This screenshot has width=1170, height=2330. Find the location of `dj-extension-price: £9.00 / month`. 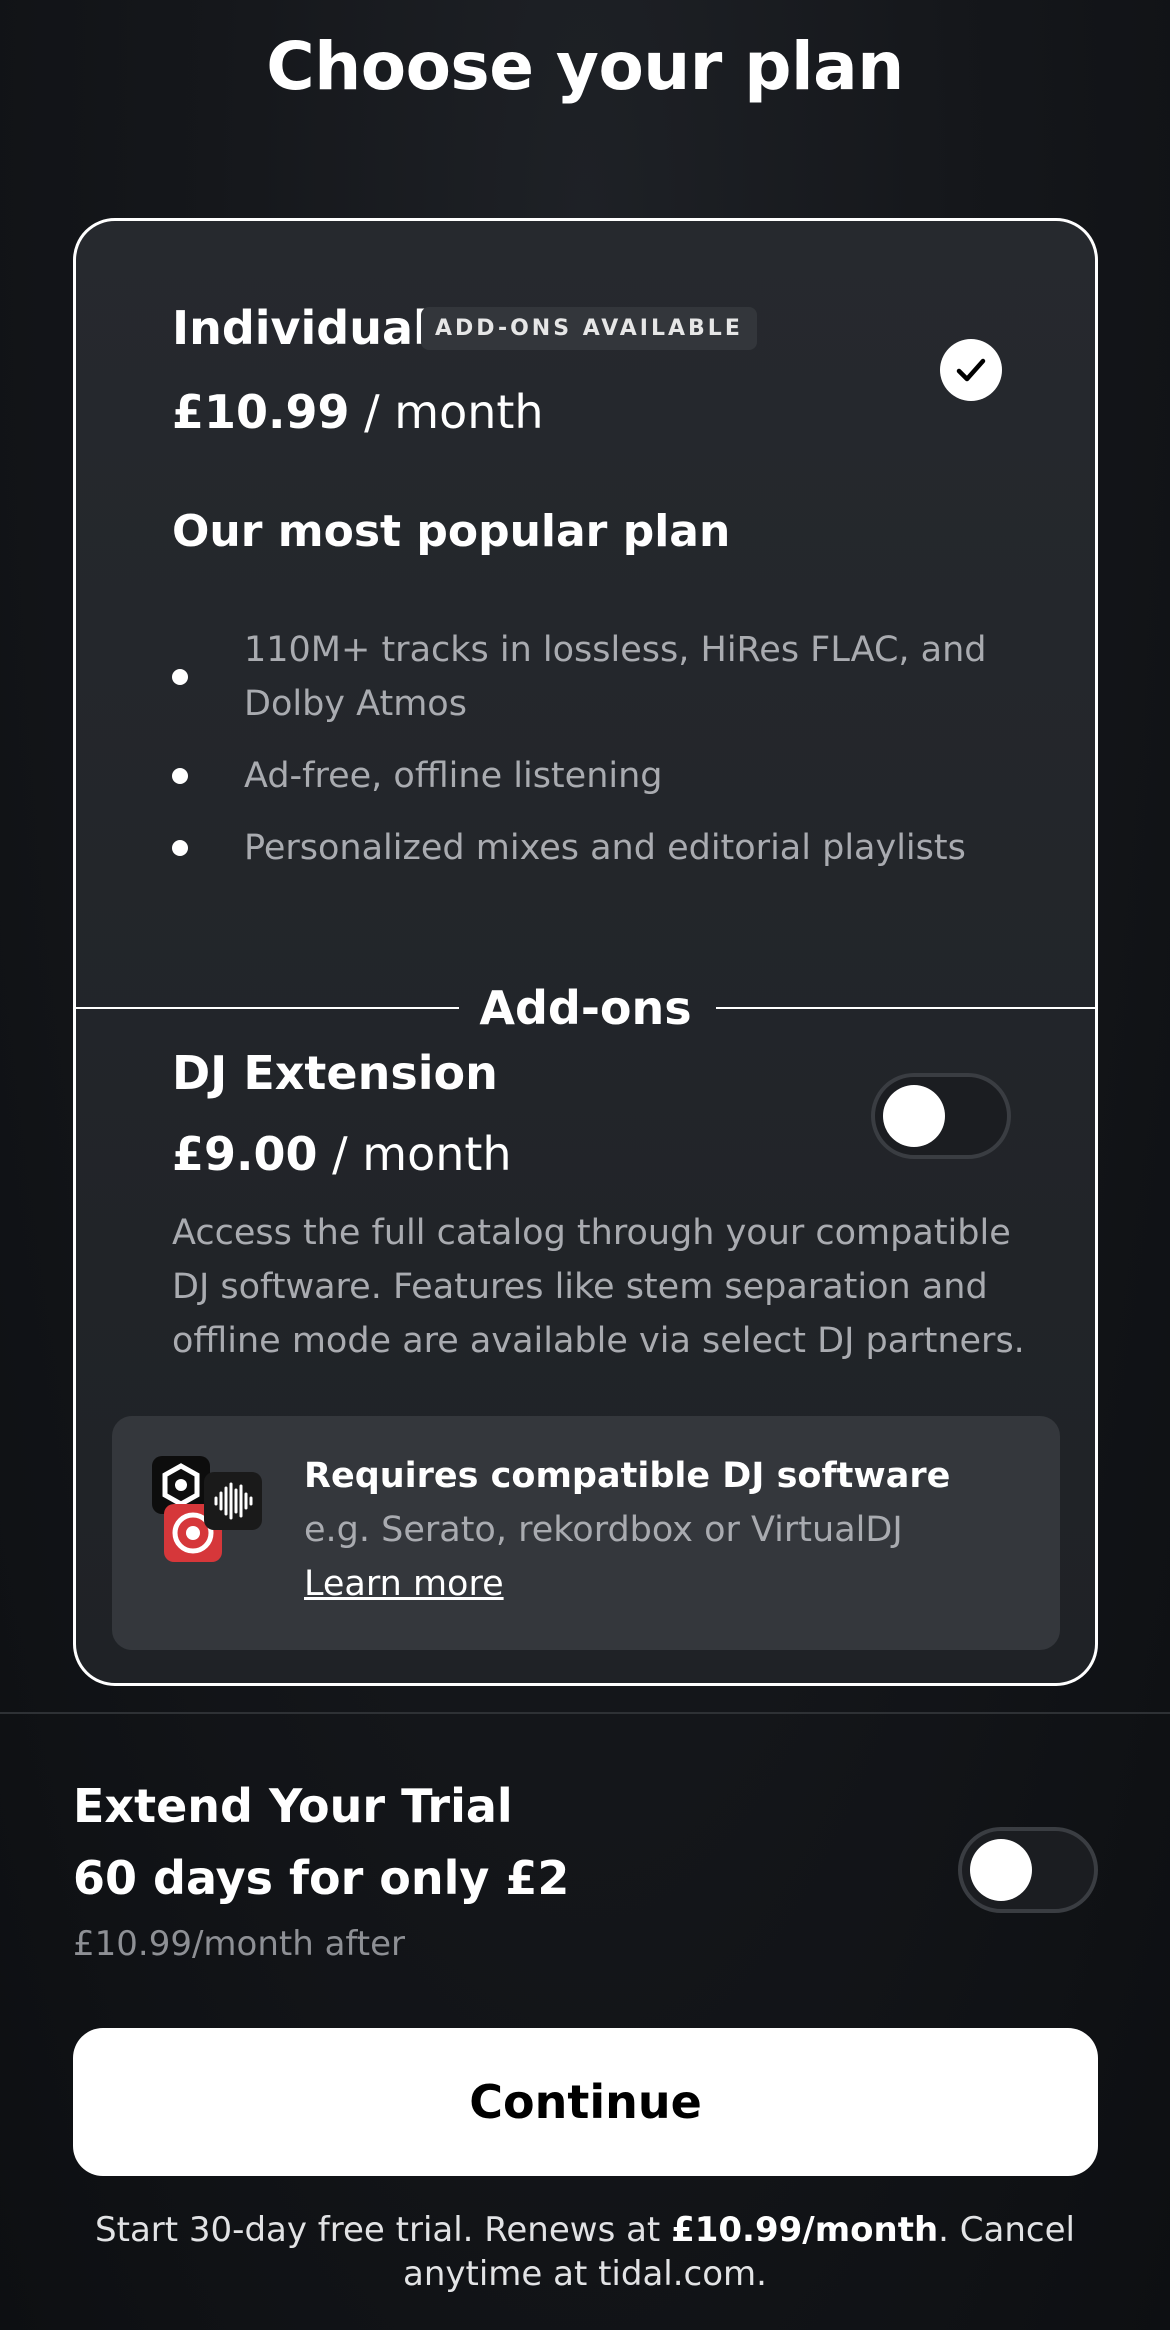

dj-extension-price: £9.00 / month is located at coordinates (342, 1154).